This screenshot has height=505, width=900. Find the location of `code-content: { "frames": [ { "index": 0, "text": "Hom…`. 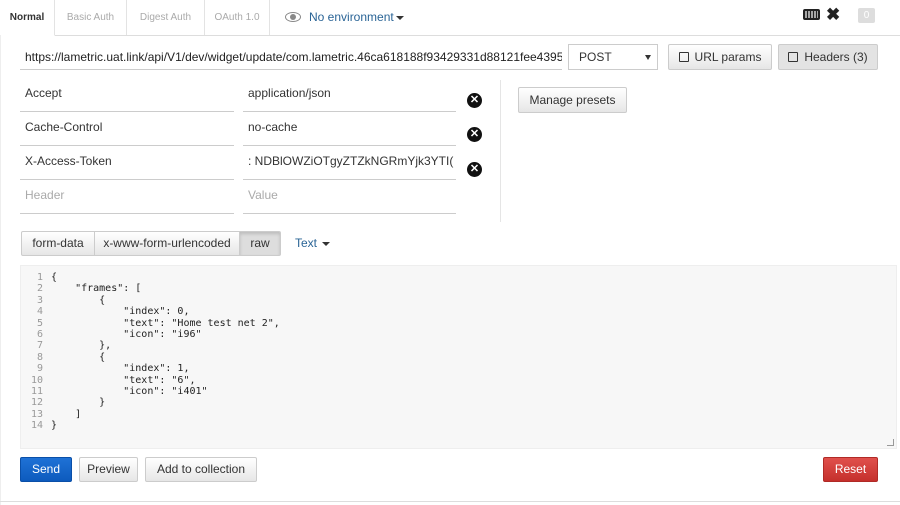

code-content: { "frames": [ { "index": 0, "text": "Hom… is located at coordinates (165, 352).